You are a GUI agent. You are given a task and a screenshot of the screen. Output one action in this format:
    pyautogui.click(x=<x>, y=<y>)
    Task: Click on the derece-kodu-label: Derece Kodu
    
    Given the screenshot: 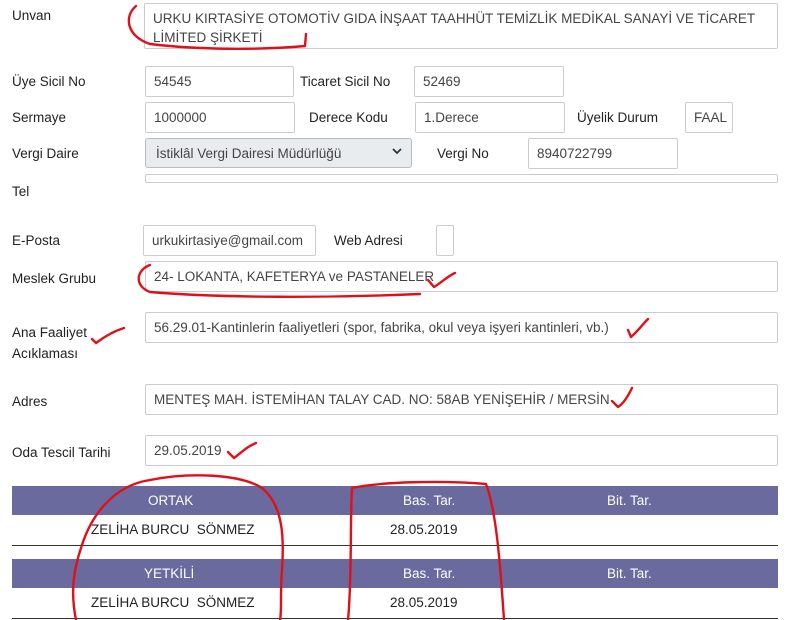 What is the action you would take?
    pyautogui.click(x=348, y=117)
    